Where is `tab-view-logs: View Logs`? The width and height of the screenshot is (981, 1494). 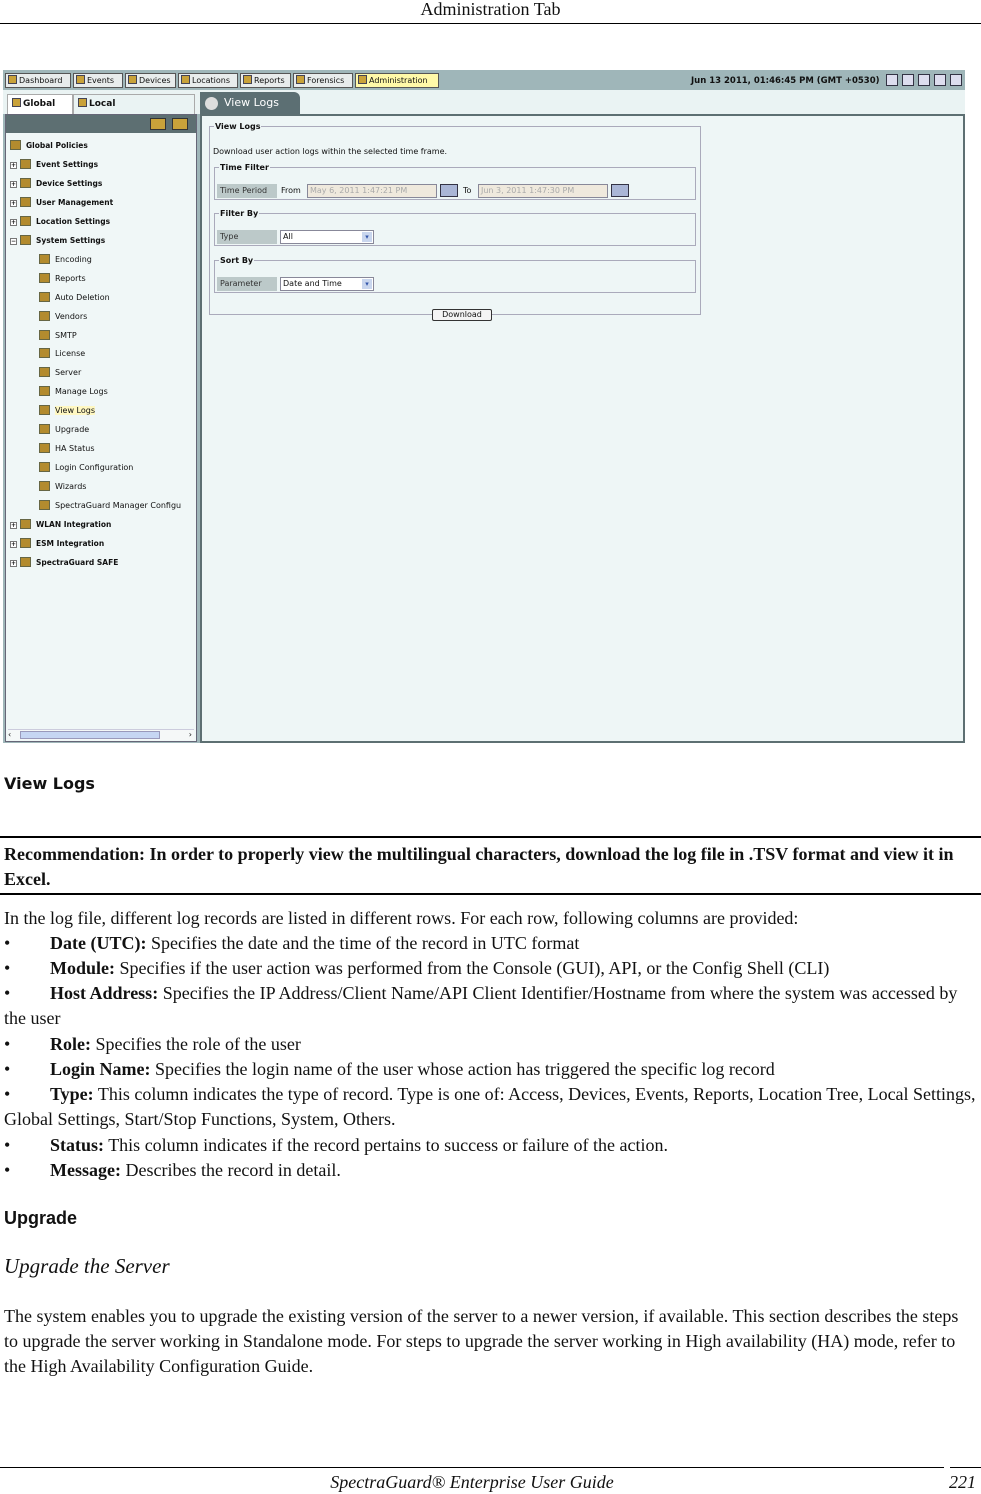
tab-view-logs: View Logs is located at coordinates (250, 103).